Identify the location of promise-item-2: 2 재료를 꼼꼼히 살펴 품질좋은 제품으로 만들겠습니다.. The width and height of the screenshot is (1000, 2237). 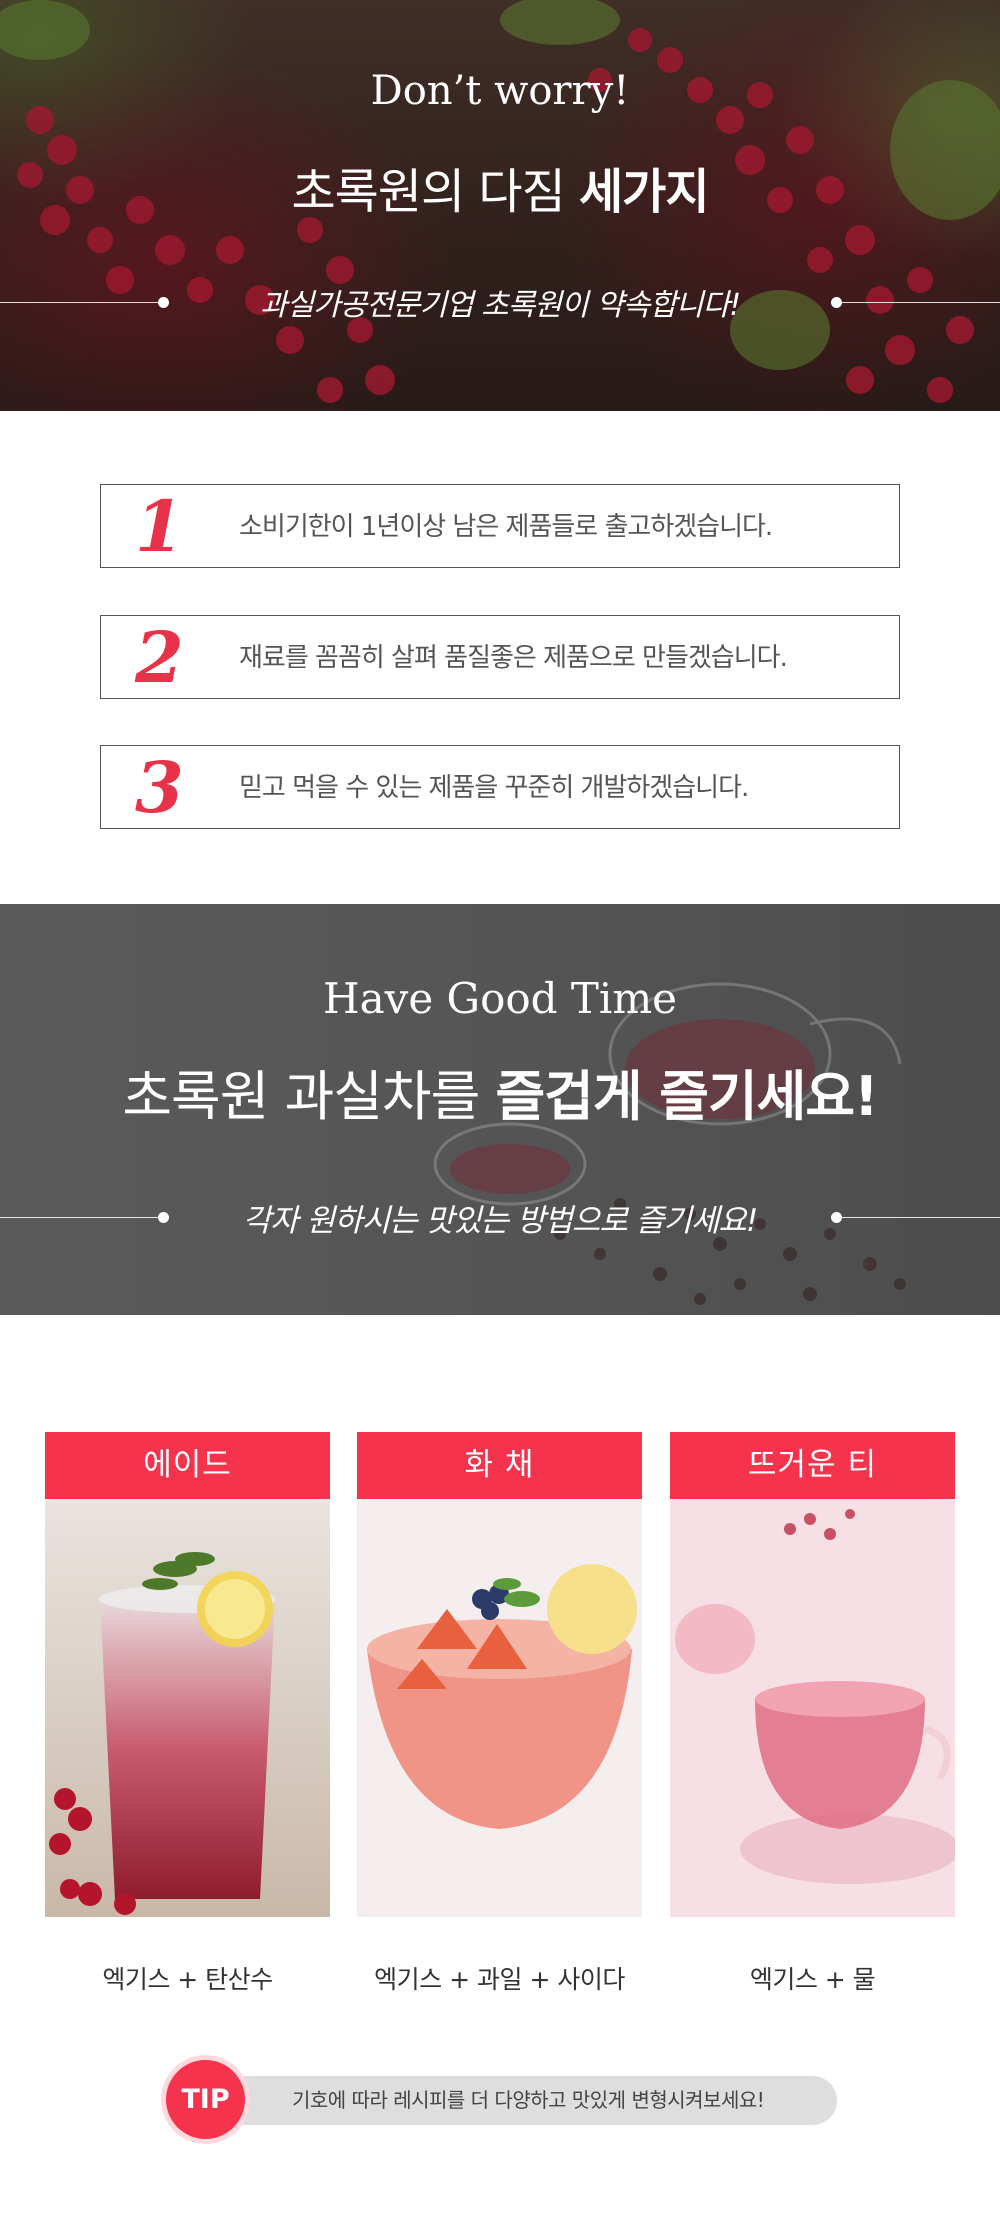
(500, 657).